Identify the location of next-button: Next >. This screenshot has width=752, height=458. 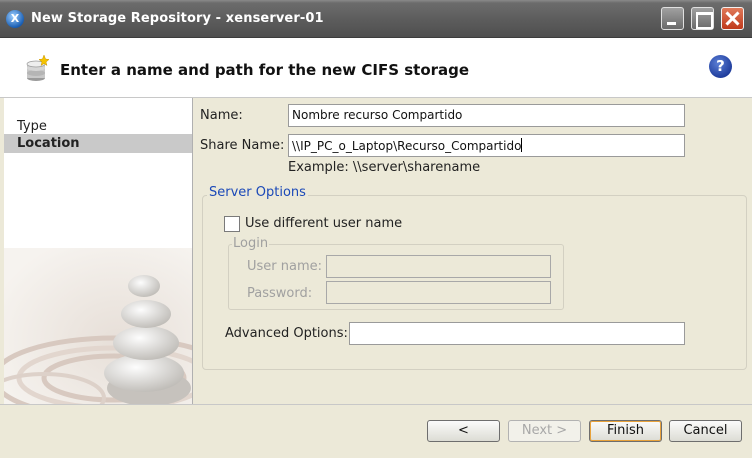
(544, 431).